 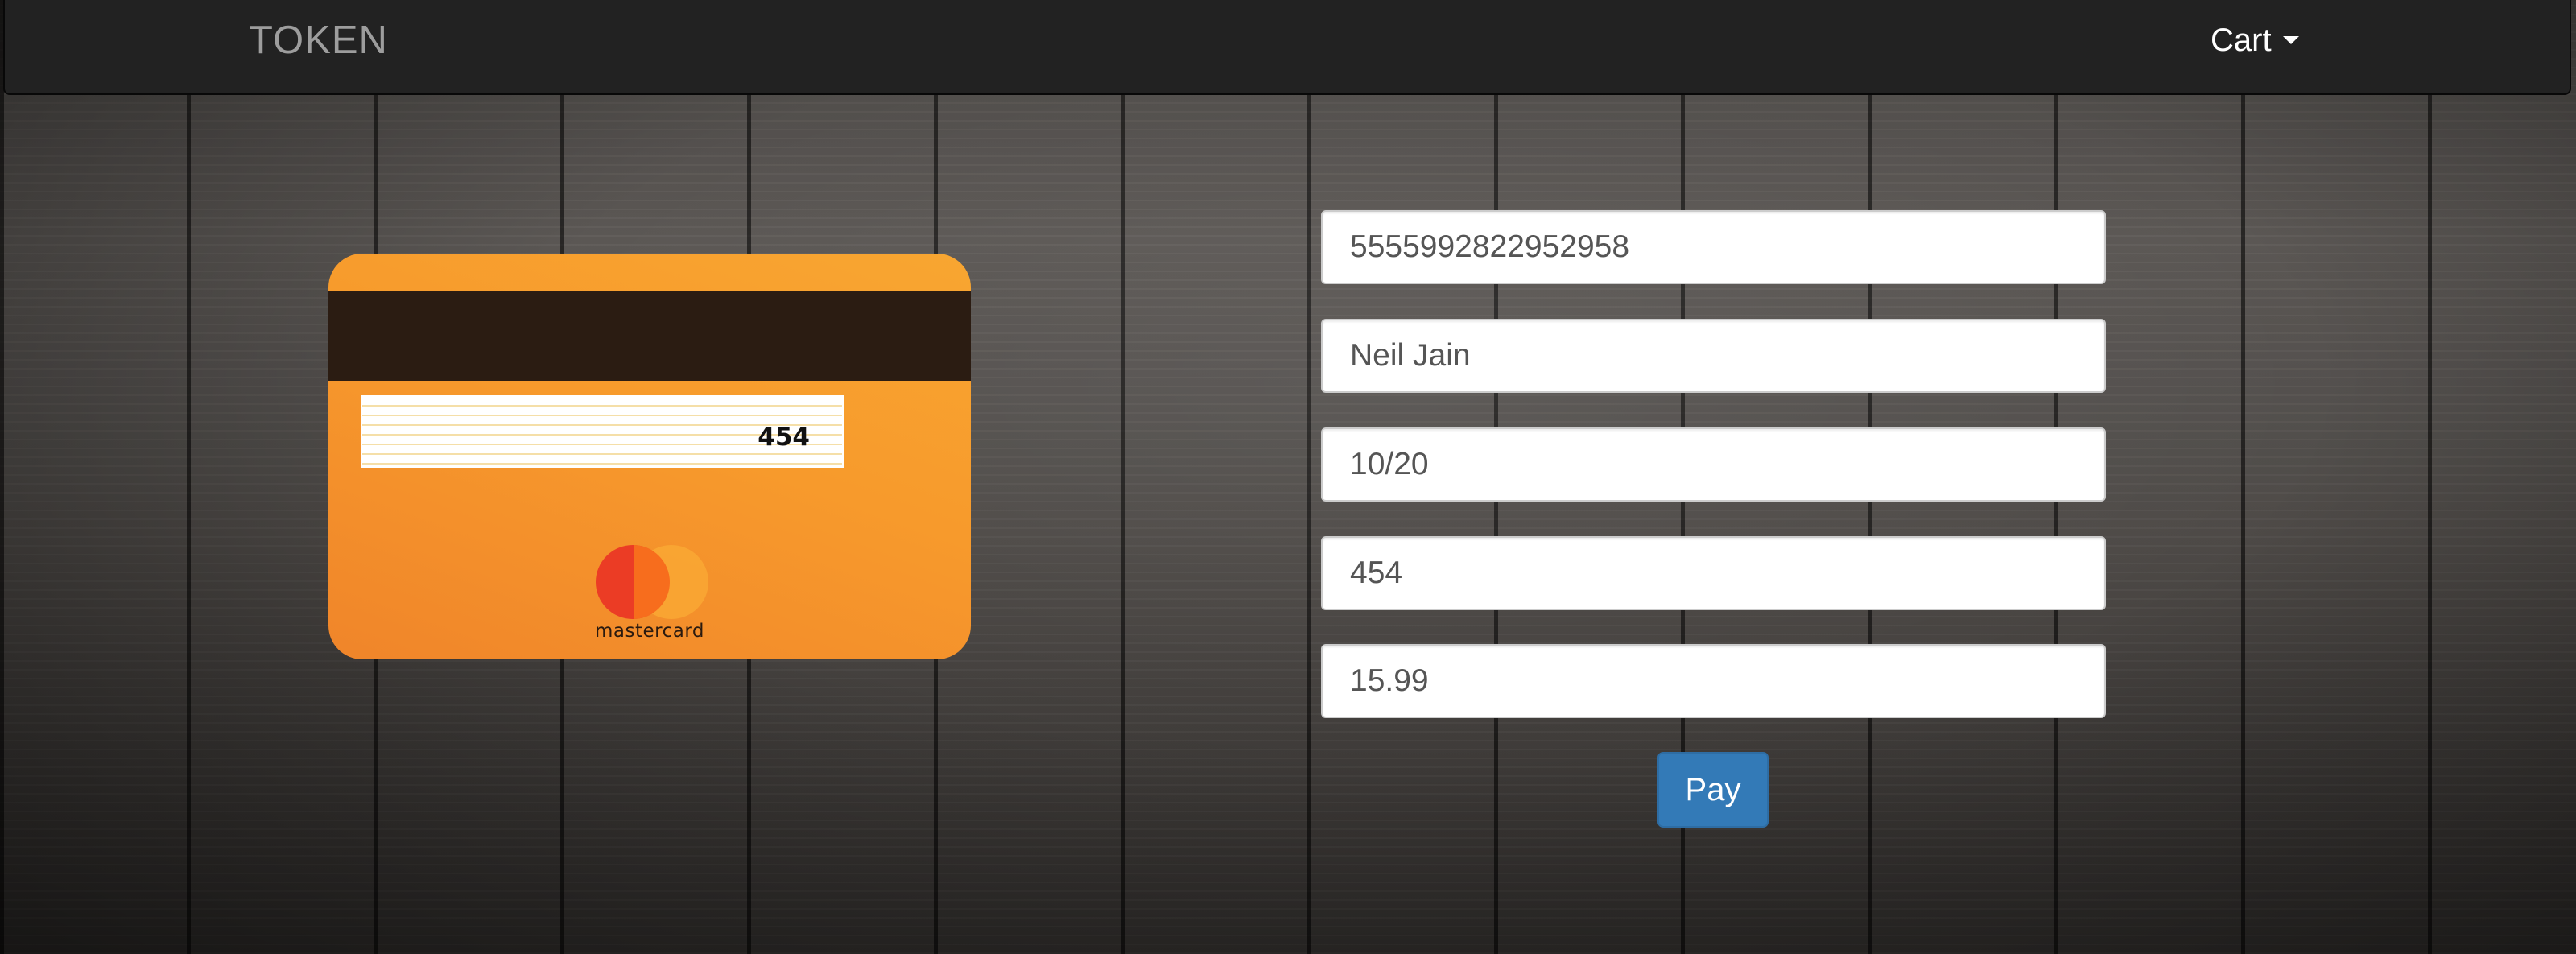 What do you see at coordinates (1713, 790) in the screenshot?
I see `pay-button: Pay` at bounding box center [1713, 790].